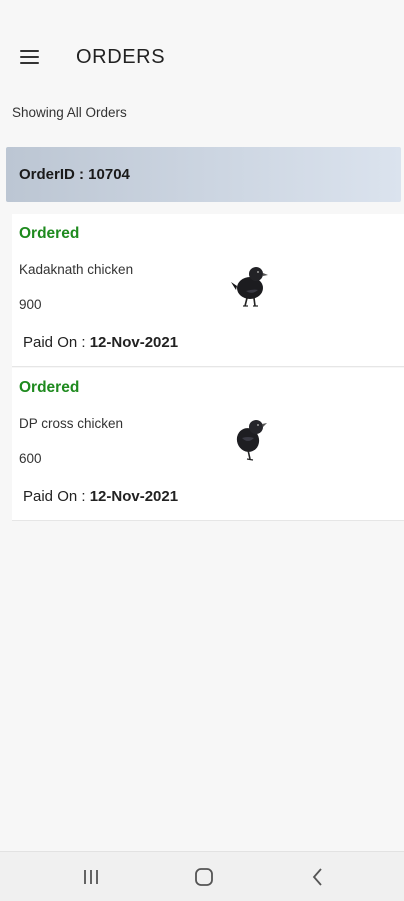 The width and height of the screenshot is (404, 901). I want to click on product-name: DP cross chicken, so click(71, 423).